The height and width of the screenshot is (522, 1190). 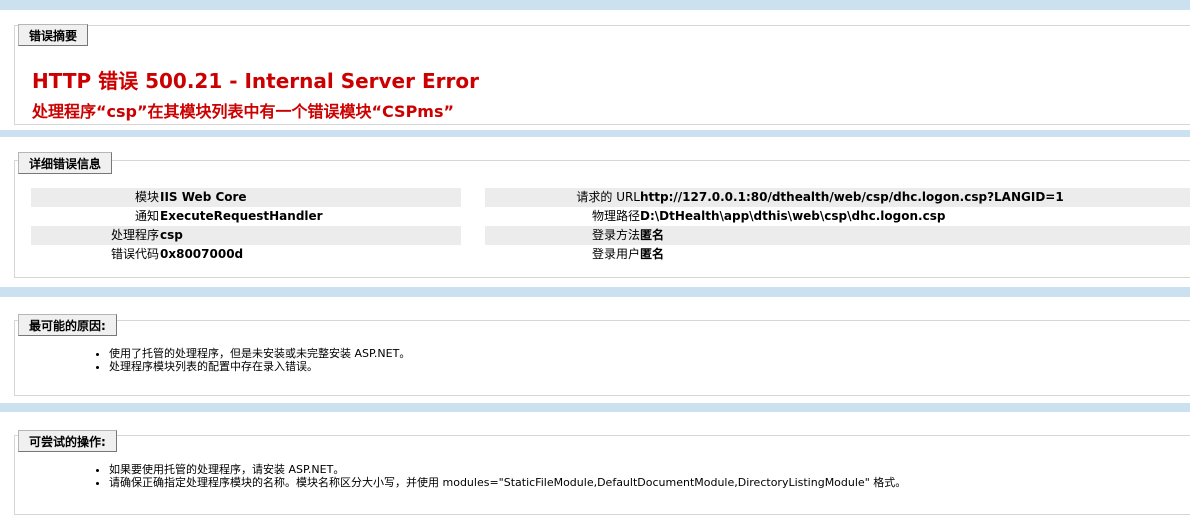 I want to click on detail-label: 错误代码, so click(x=134, y=254).